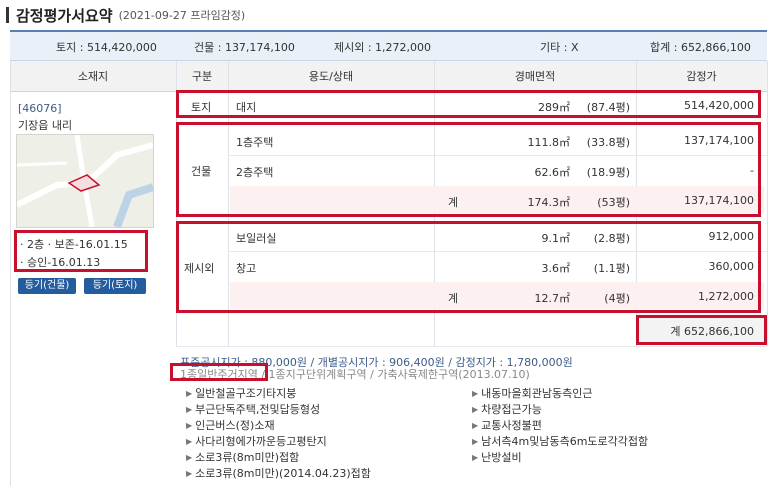  Describe the element at coordinates (726, 296) in the screenshot. I see `excluded-sum-price: 1,272,000` at that location.